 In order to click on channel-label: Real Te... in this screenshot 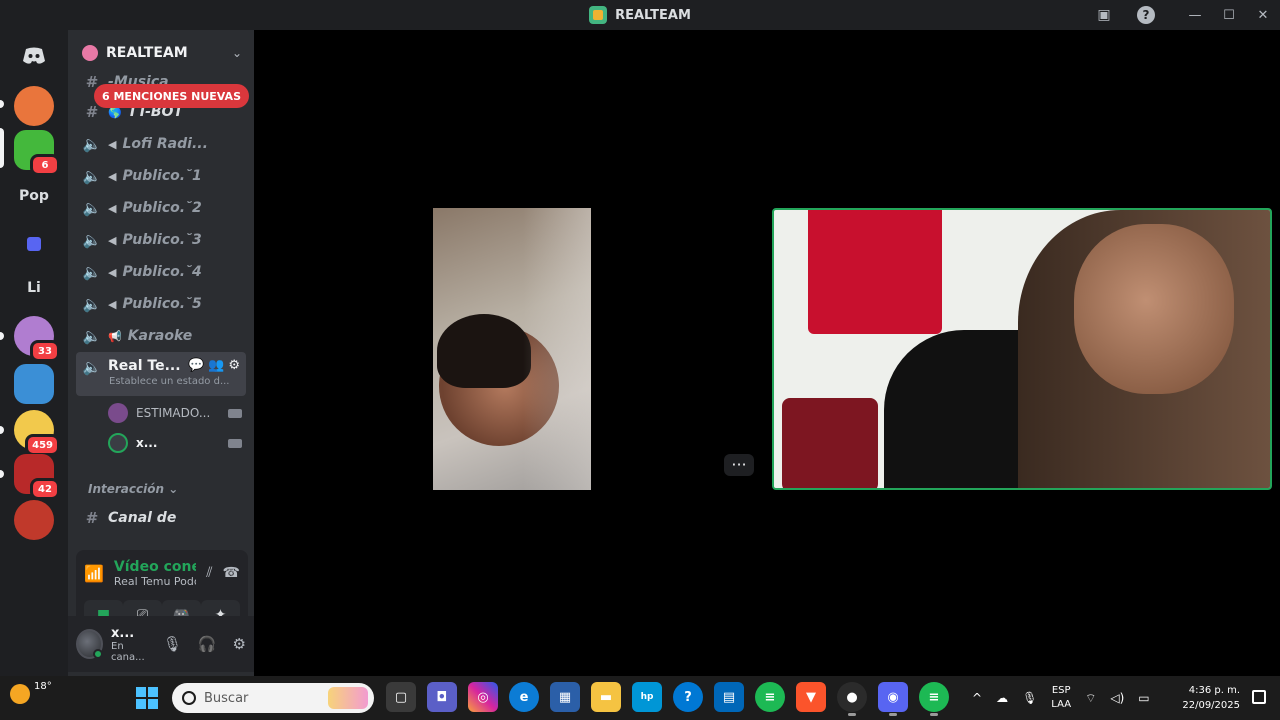, I will do `click(144, 366)`.